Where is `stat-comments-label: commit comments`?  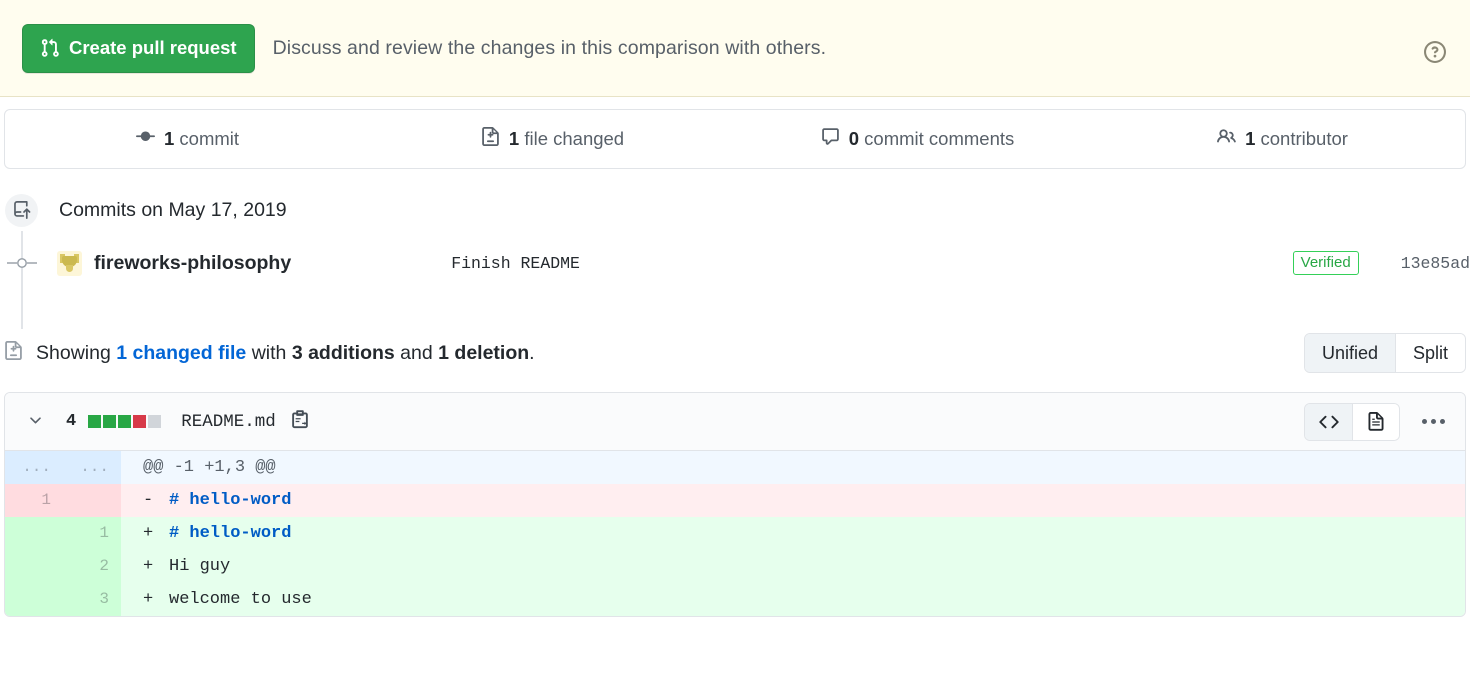
stat-comments-label: commit comments is located at coordinates (939, 138).